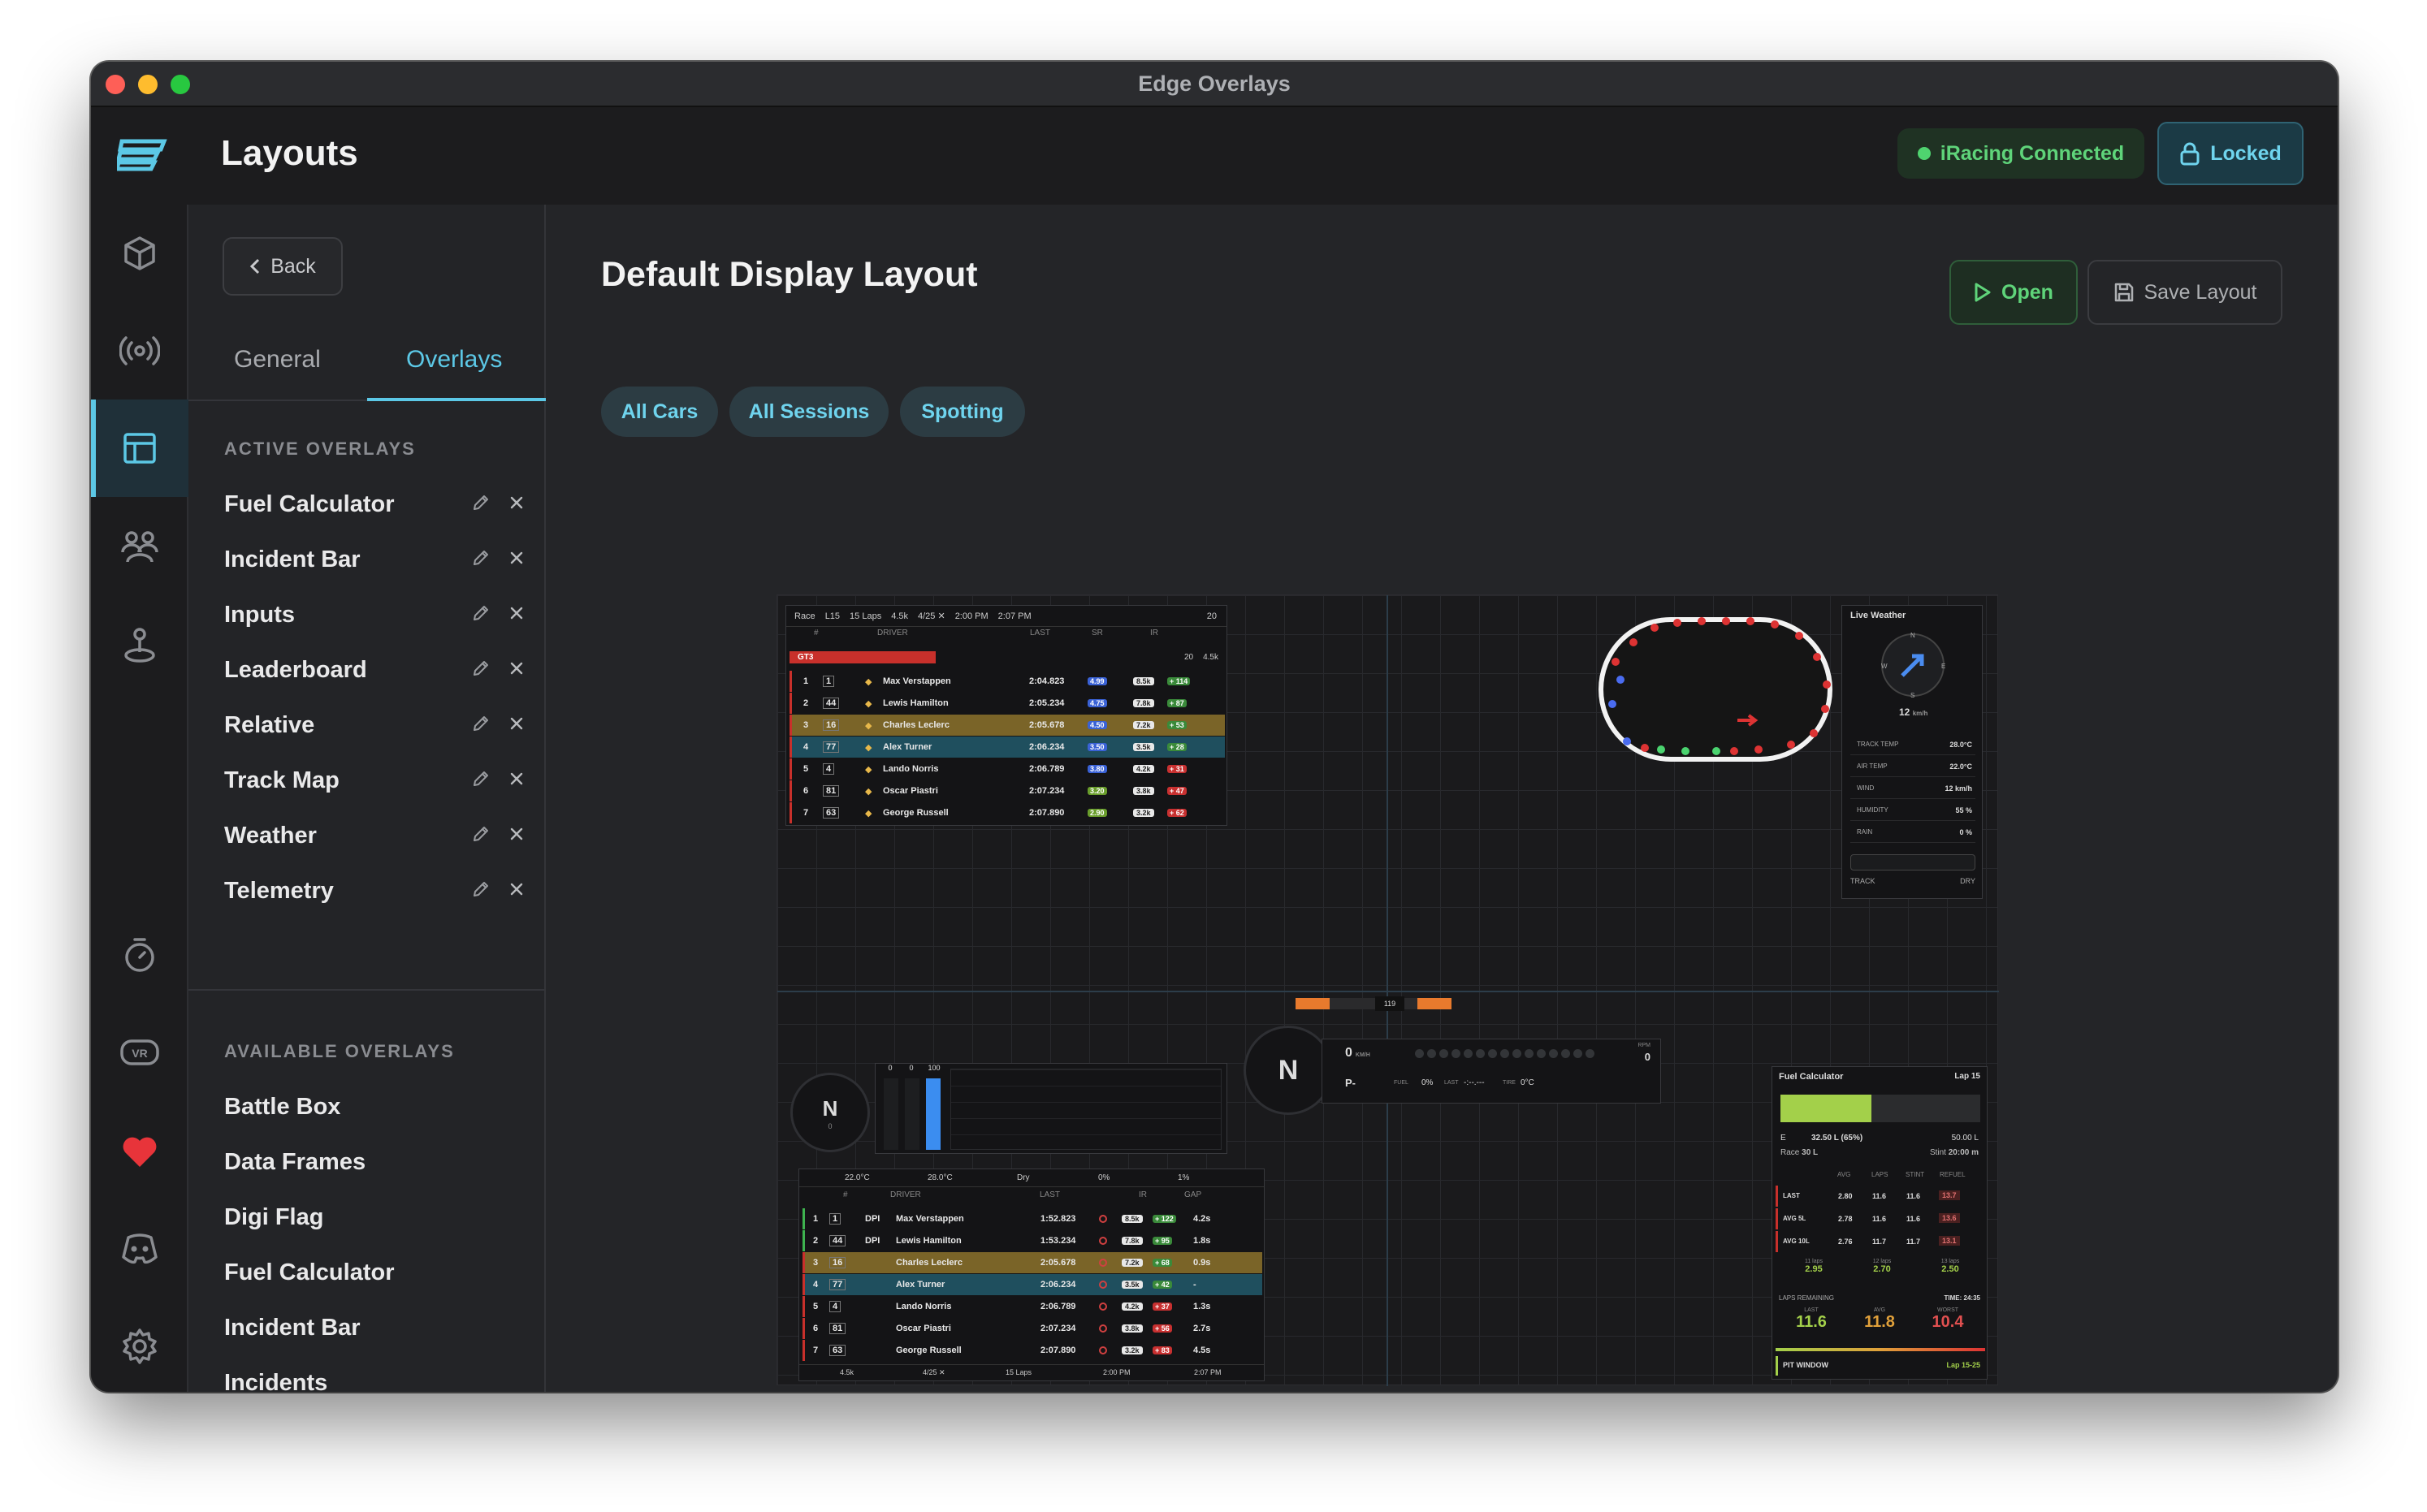 The height and width of the screenshot is (1512, 2427). Describe the element at coordinates (1007, 812) in the screenshot. I see `leaderboard-row: 7 63 ◆ George Russell 2:07.890 2.90 3.2k + 62` at that location.